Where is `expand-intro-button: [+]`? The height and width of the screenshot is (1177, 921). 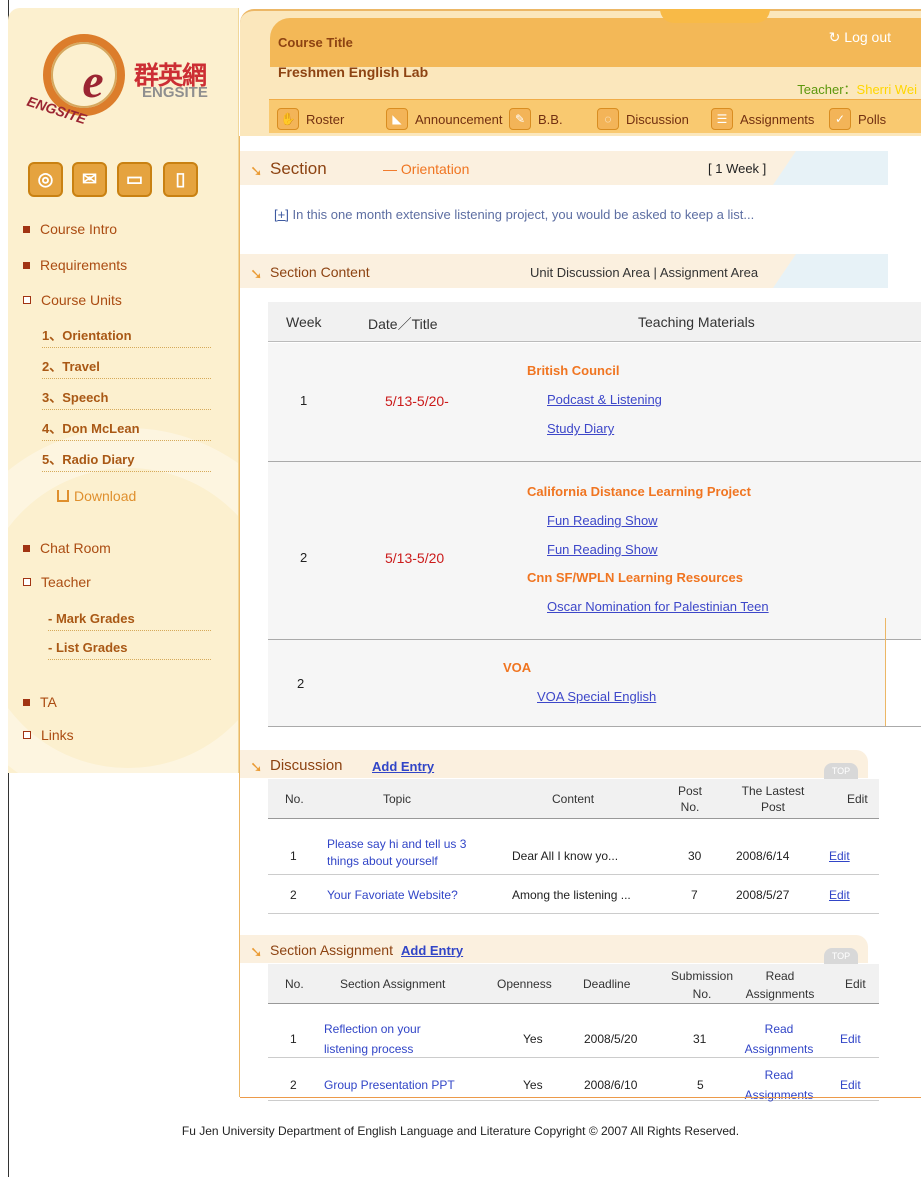
expand-intro-button: [+] is located at coordinates (281, 214).